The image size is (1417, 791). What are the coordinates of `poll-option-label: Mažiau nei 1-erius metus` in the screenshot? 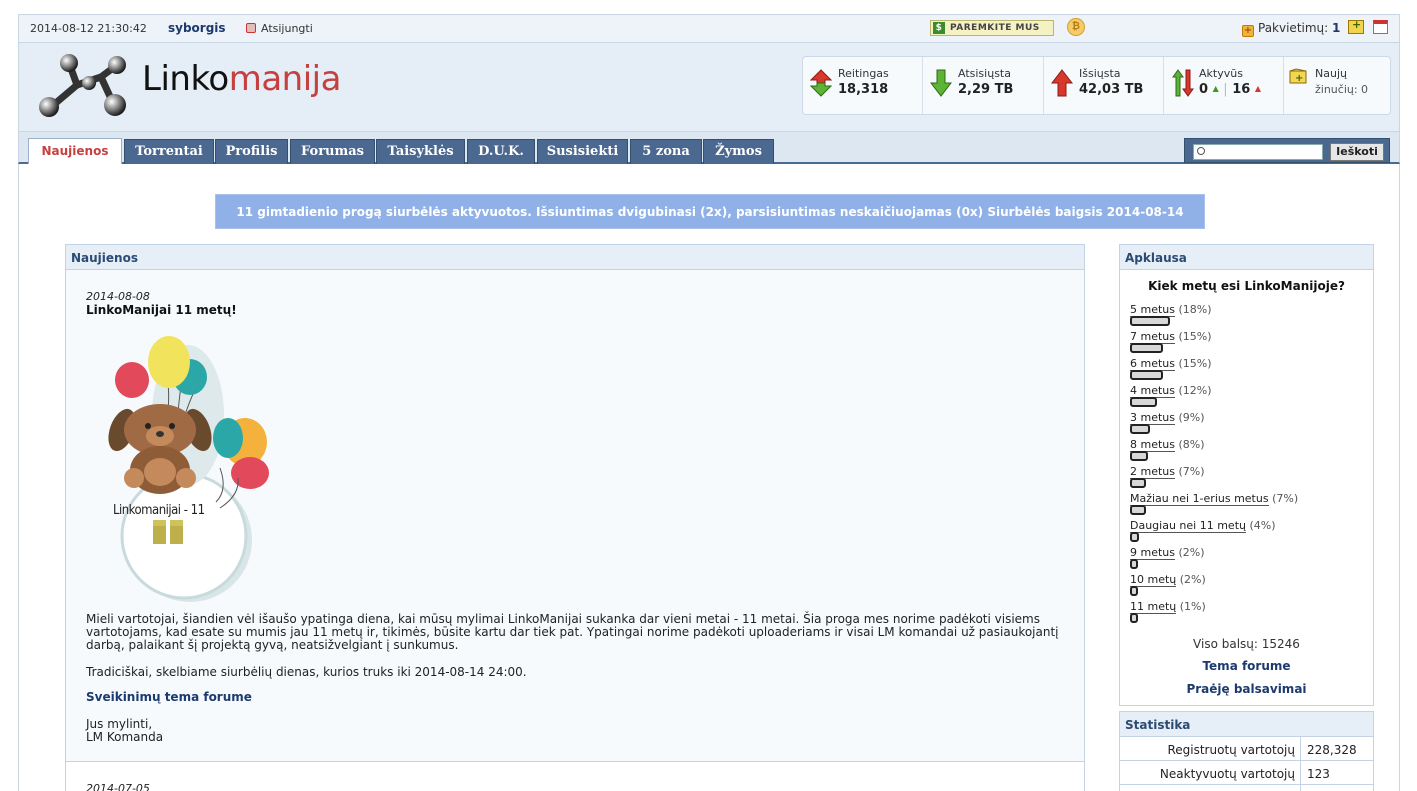 It's located at (1199, 499).